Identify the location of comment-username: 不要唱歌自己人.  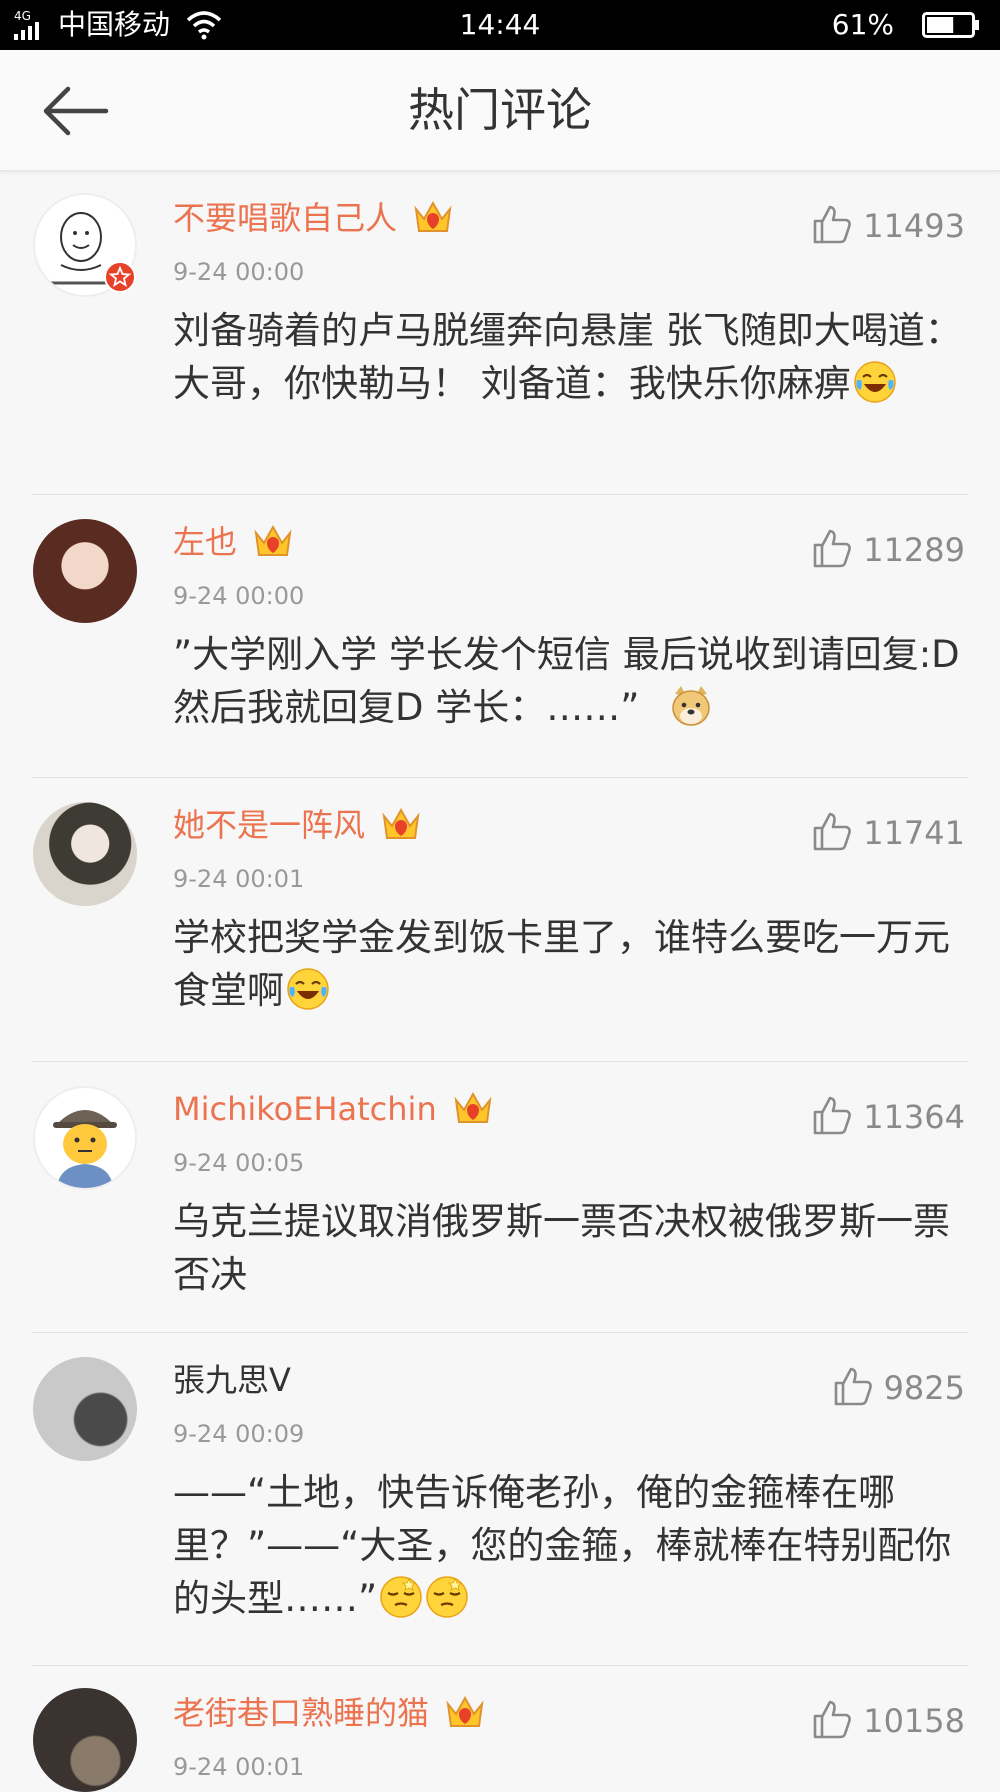
(313, 218).